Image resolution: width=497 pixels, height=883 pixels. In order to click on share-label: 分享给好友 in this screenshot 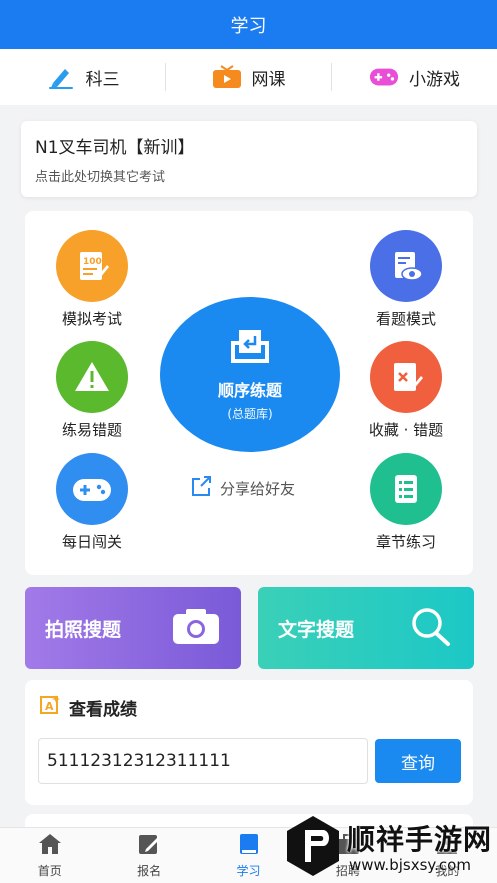, I will do `click(258, 488)`.